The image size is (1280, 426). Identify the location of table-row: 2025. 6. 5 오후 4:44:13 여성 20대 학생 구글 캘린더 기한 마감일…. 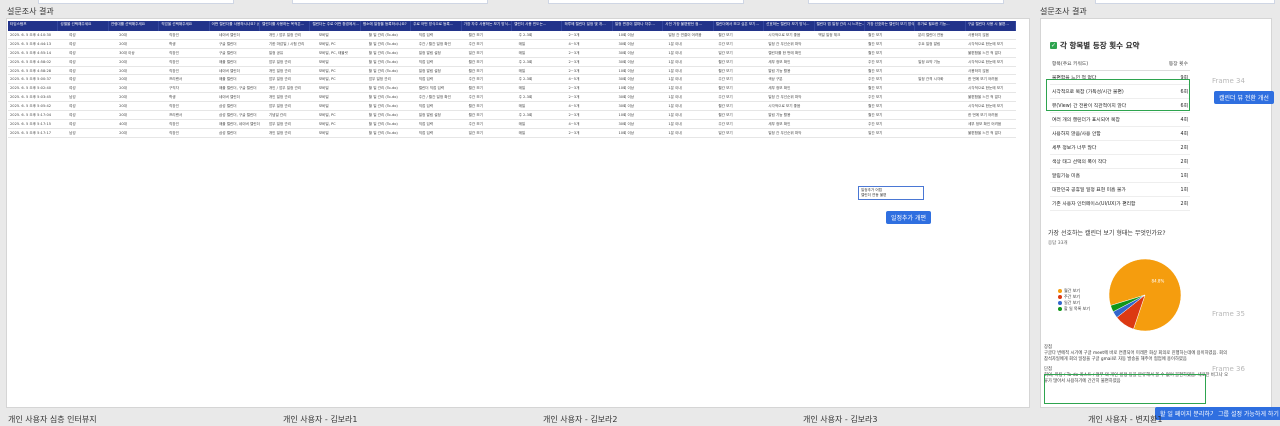
(512, 44).